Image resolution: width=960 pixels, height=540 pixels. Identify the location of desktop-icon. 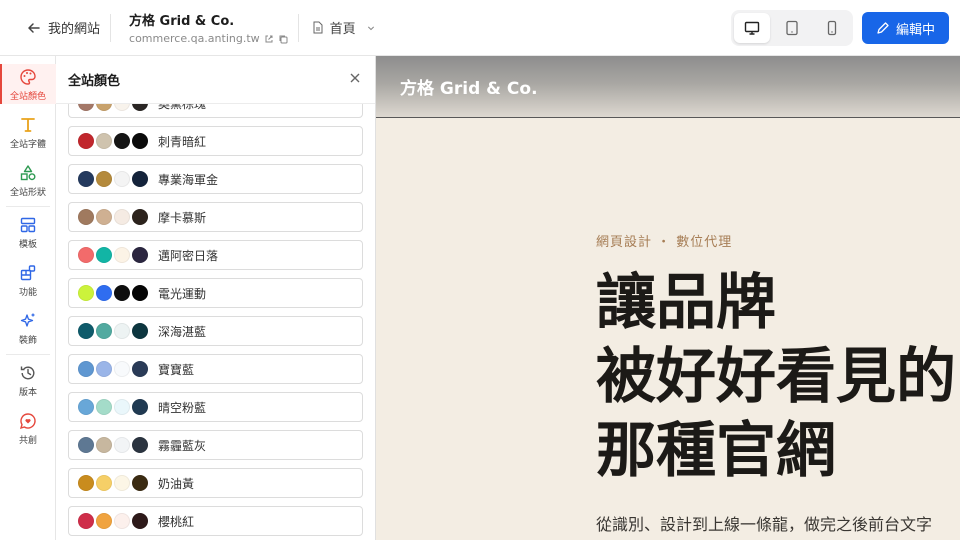
(752, 28).